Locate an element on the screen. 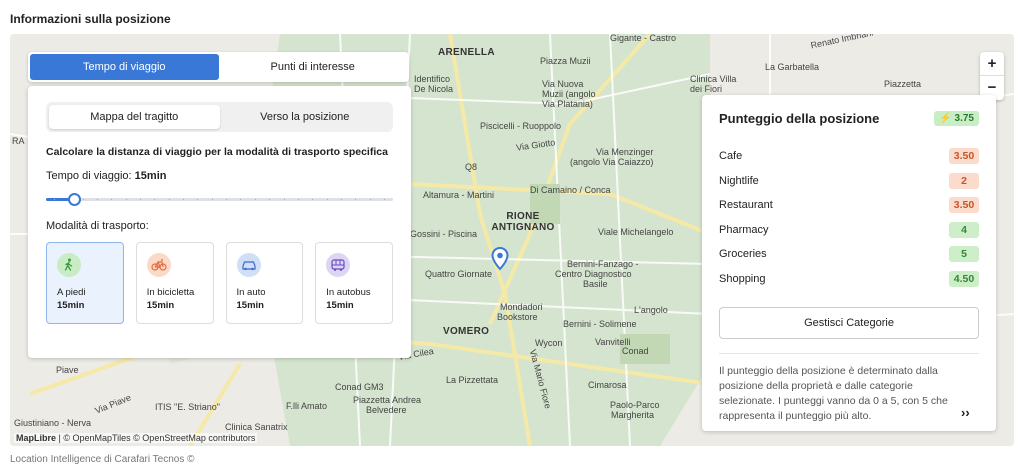  map-label-gossini: Gossini - Piscina is located at coordinates (444, 234).